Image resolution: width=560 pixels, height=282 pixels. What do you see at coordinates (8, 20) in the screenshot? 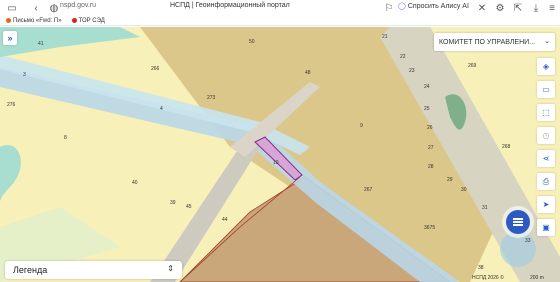
I see `mail-icon` at bounding box center [8, 20].